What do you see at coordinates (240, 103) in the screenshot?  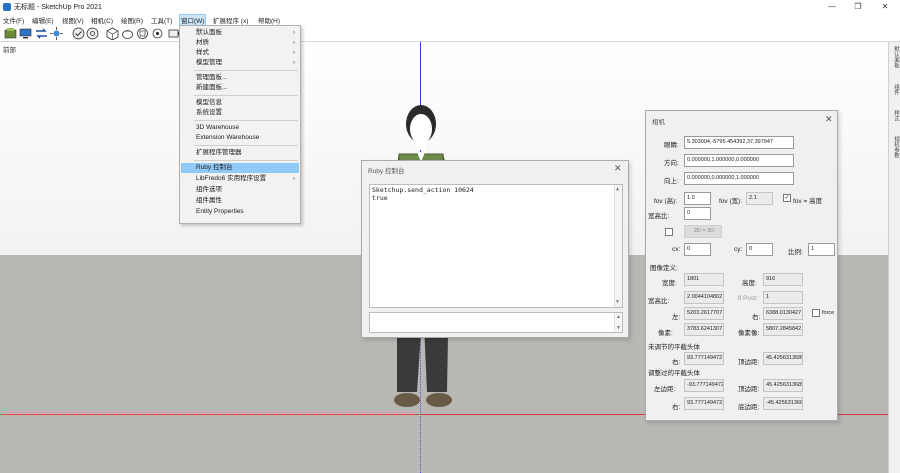 I see `menu-item-model-info: 模型信息` at bounding box center [240, 103].